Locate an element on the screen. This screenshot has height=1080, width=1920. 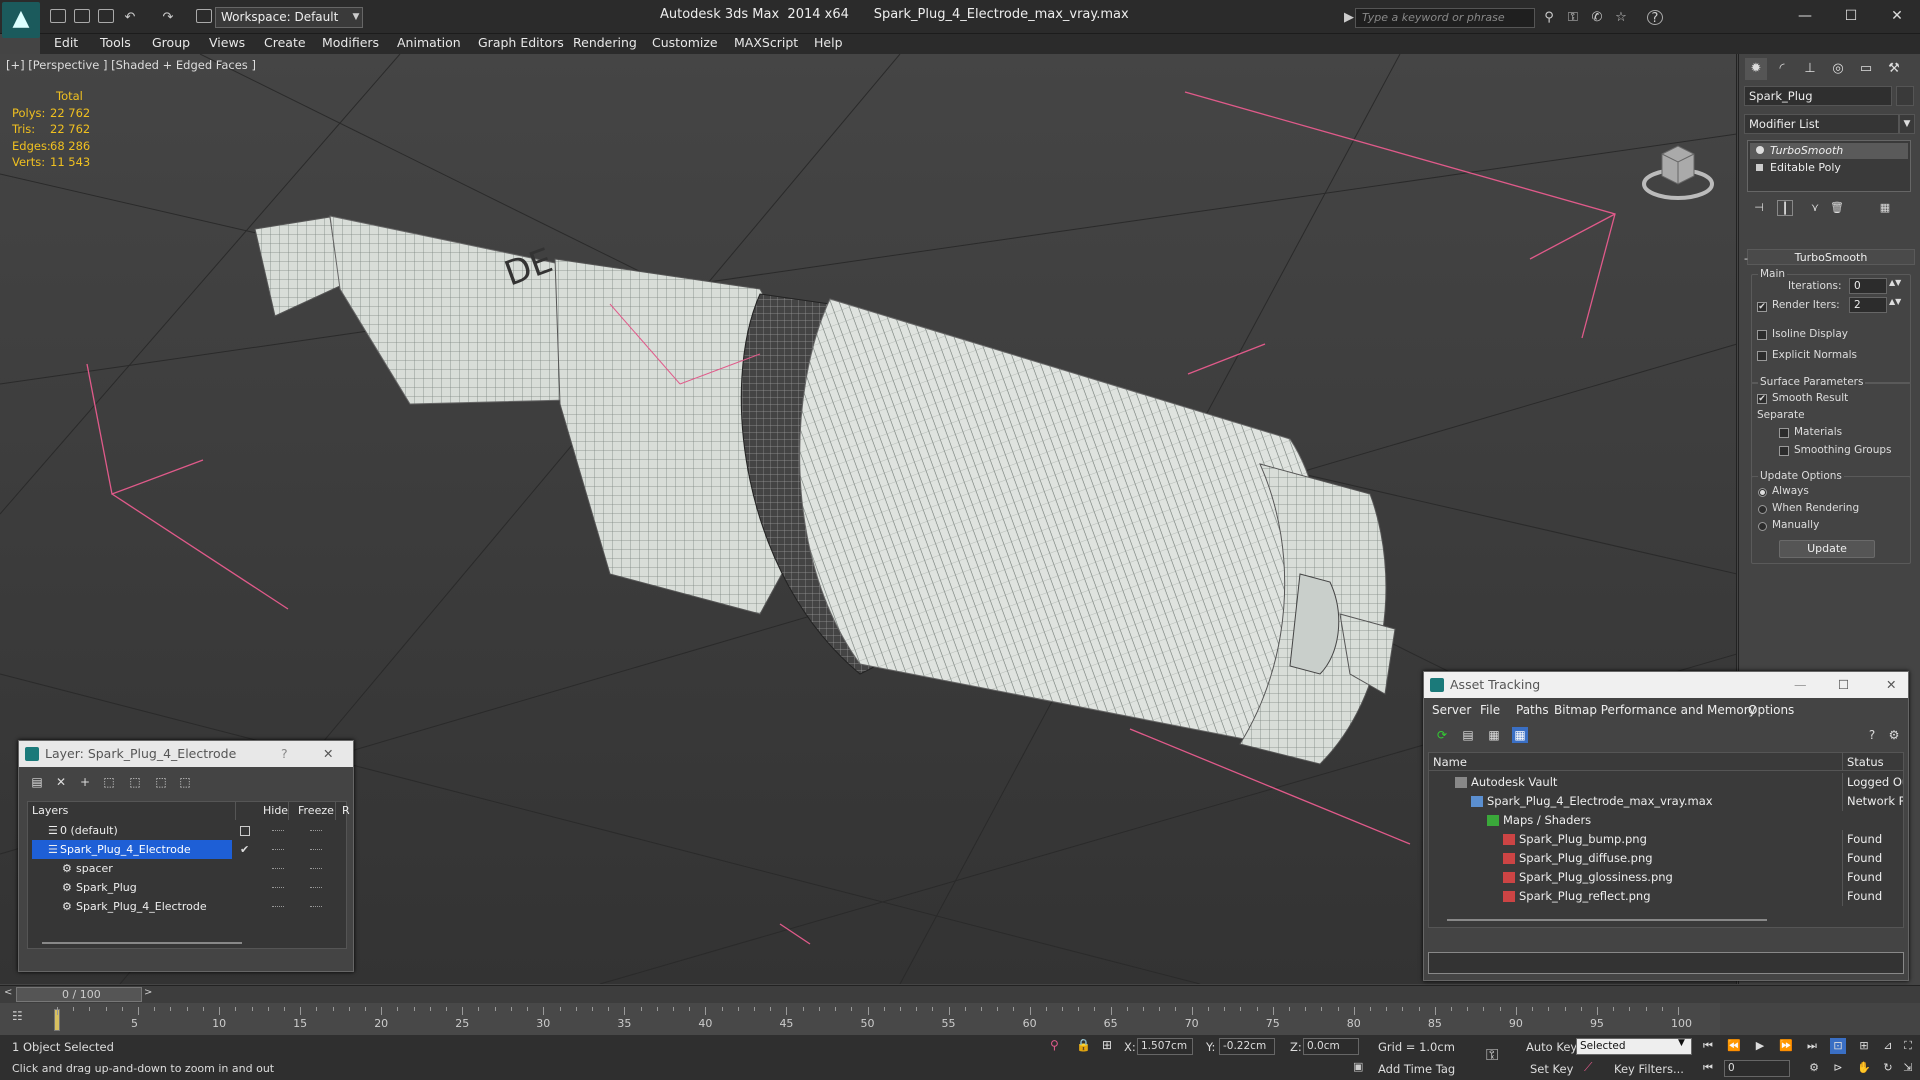
configure-sets-icon: ▦ is located at coordinates (1885, 208).